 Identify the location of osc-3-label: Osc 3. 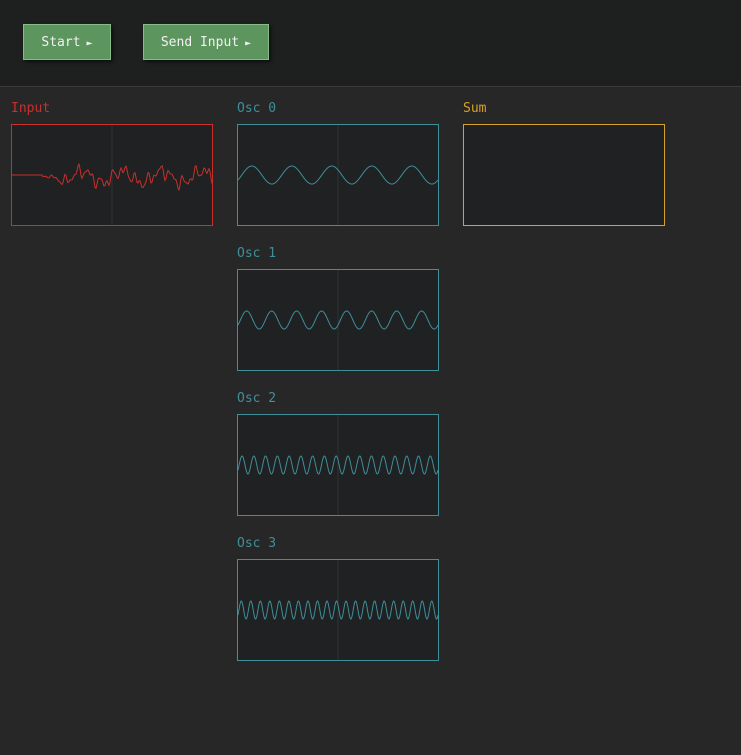
(257, 543).